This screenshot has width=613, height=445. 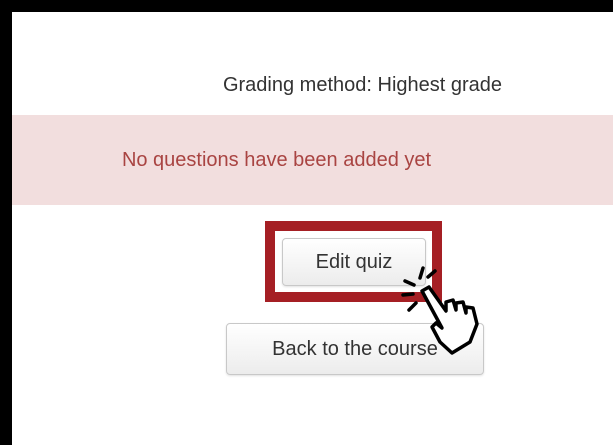 I want to click on alert-message: No questions have been added yet, so click(x=276, y=159).